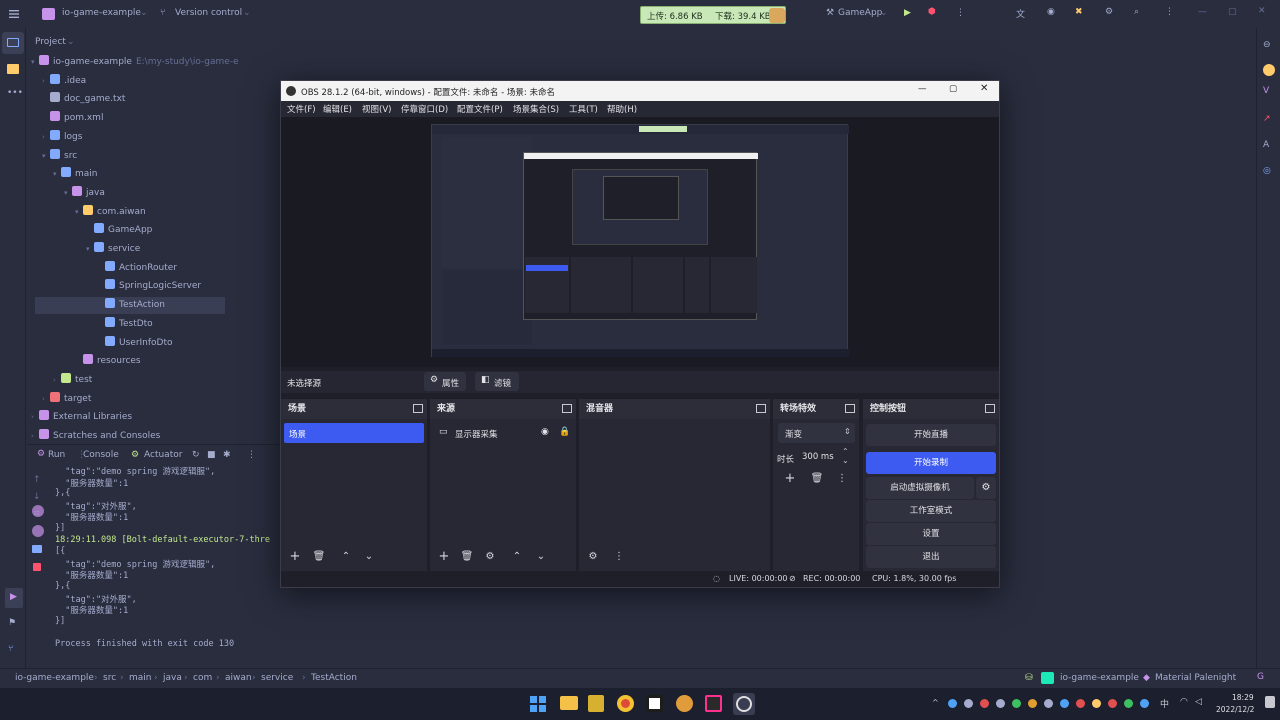 The image size is (1280, 720). What do you see at coordinates (986, 488) in the screenshot?
I see `virtual-camera-settings-icon: ⚙` at bounding box center [986, 488].